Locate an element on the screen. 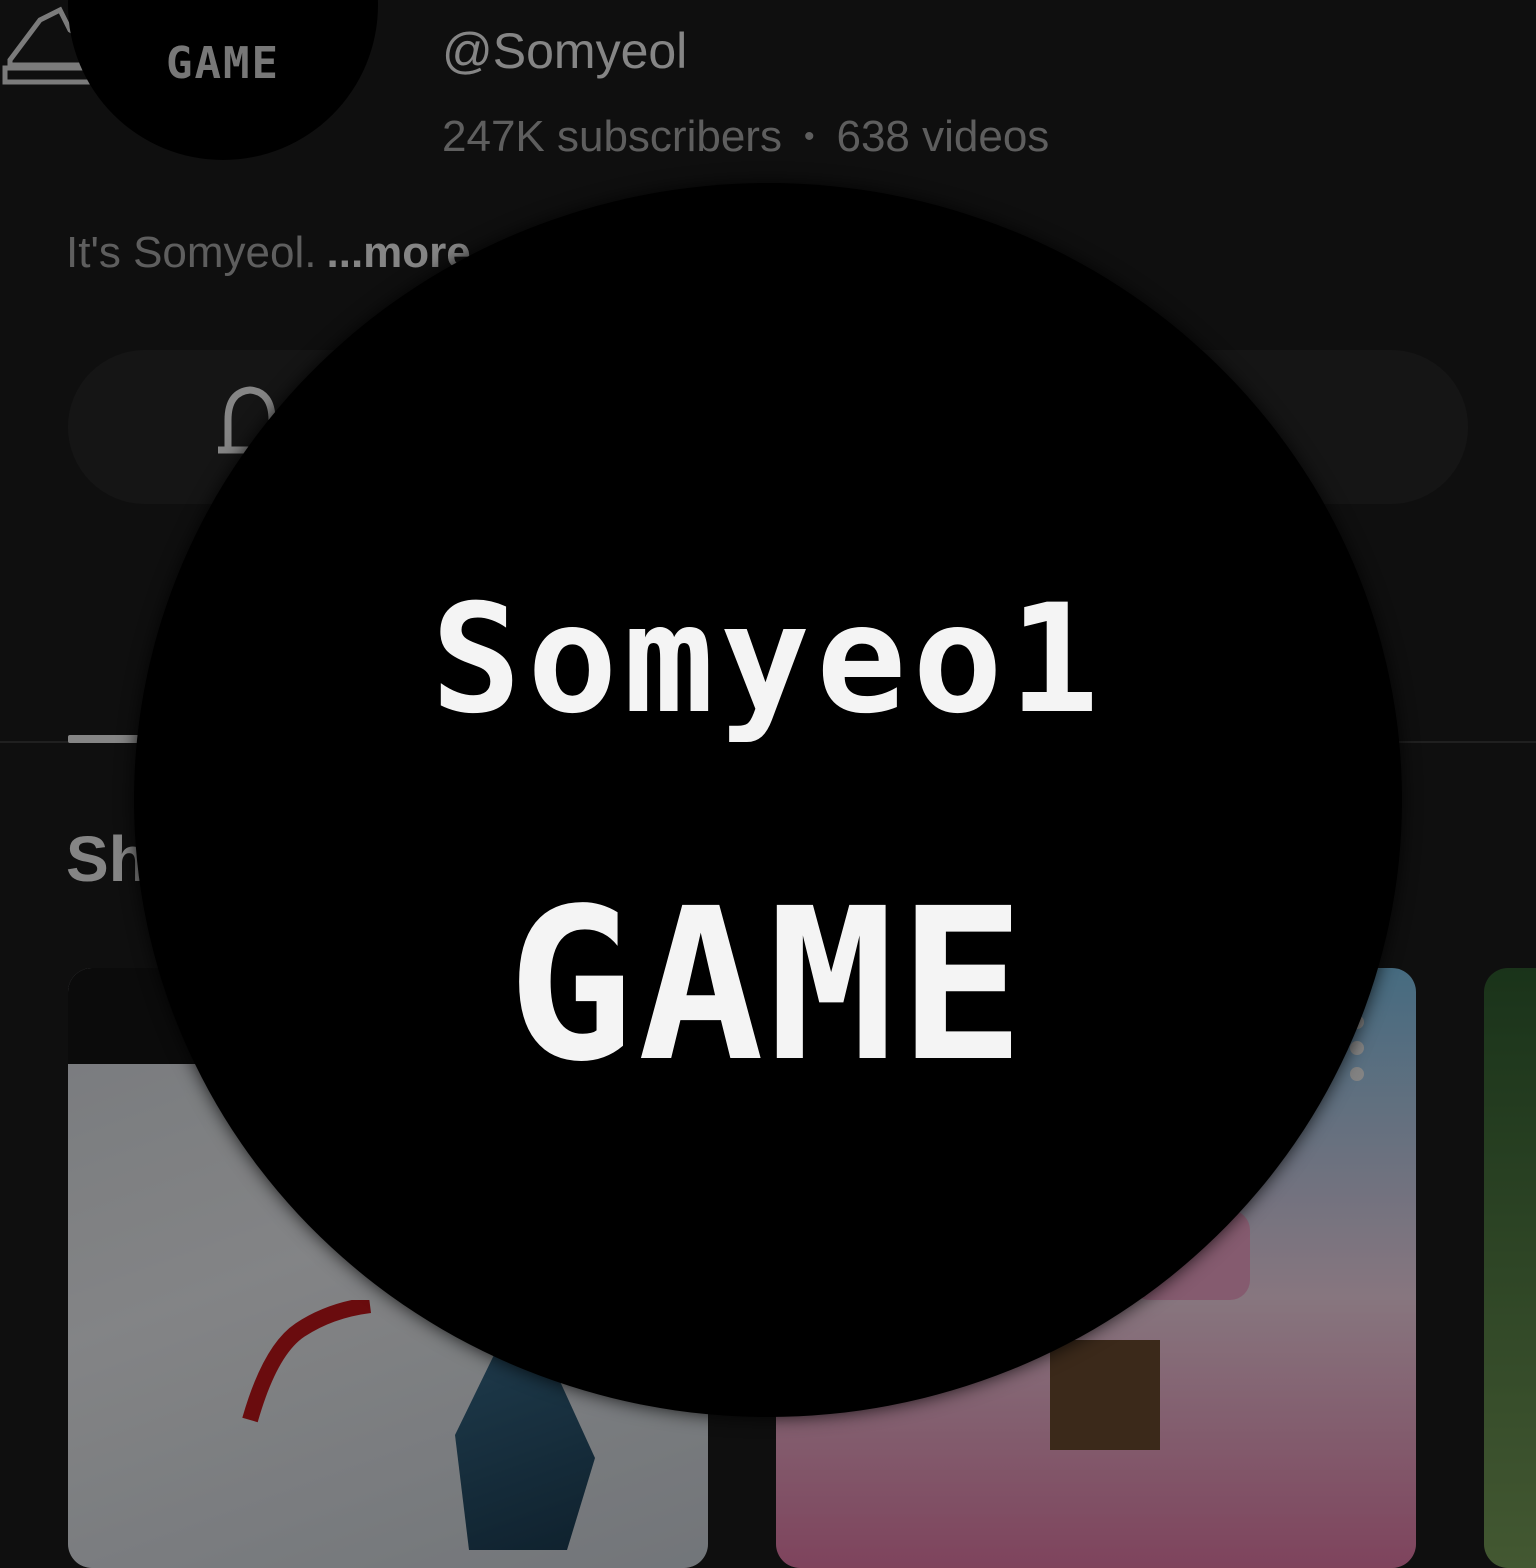  channel-avatar: GAME is located at coordinates (223, 80).